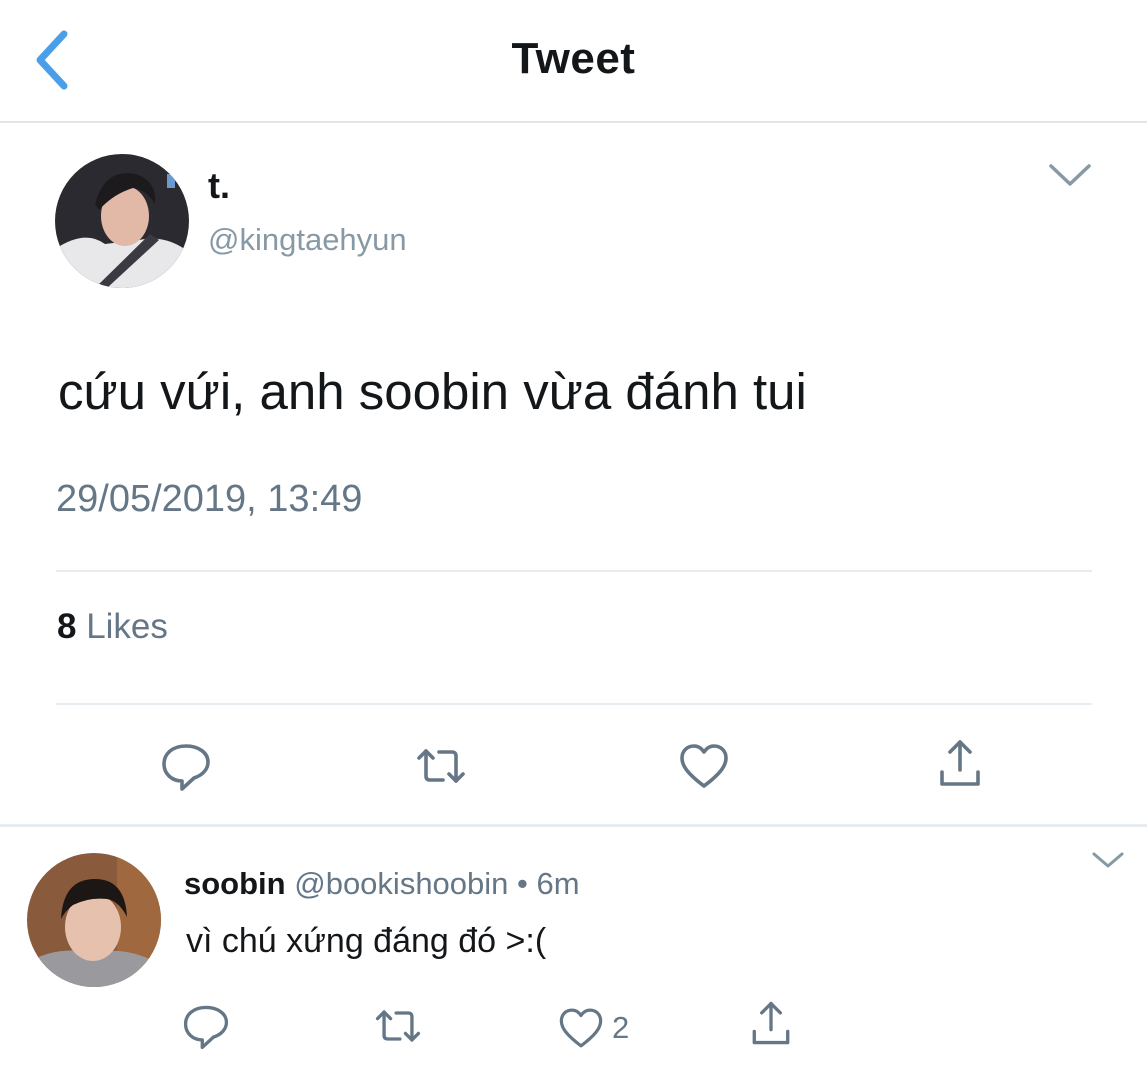 The width and height of the screenshot is (1147, 1080). I want to click on like-button, so click(704, 766).